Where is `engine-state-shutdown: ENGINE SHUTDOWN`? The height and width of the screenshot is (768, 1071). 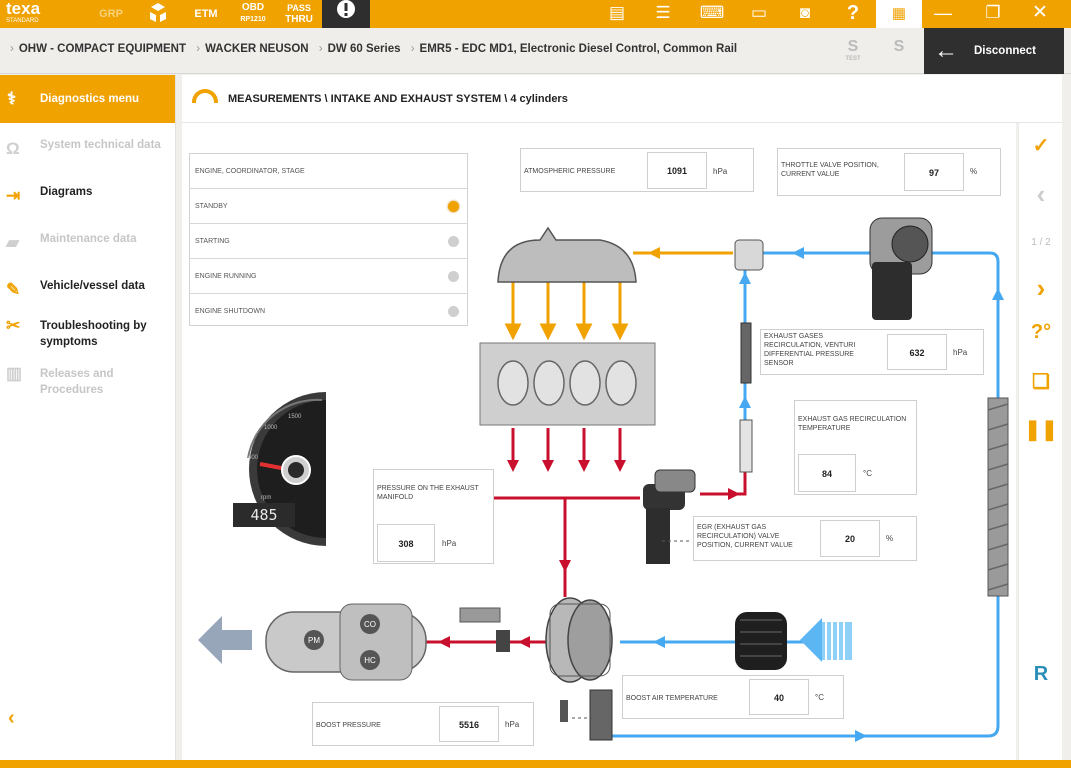
engine-state-shutdown: ENGINE SHUTDOWN is located at coordinates (328, 311).